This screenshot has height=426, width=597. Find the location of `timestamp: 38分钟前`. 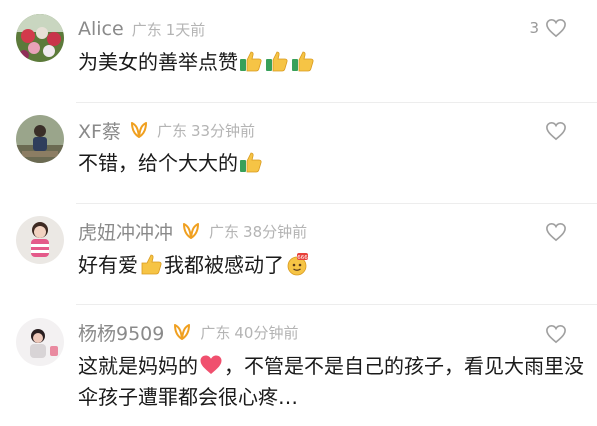

timestamp: 38分钟前 is located at coordinates (275, 231).